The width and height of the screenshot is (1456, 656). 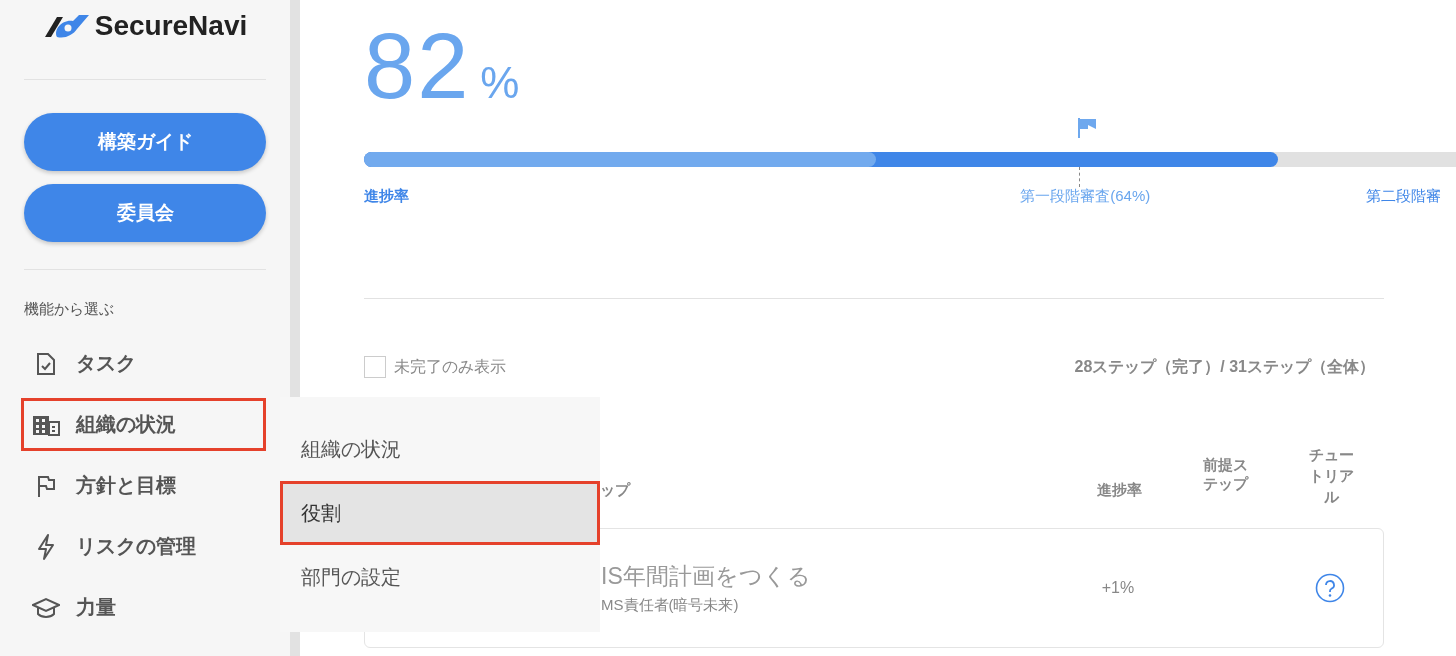 What do you see at coordinates (69, 309) in the screenshot?
I see `section-label: 機能から選ぶ` at bounding box center [69, 309].